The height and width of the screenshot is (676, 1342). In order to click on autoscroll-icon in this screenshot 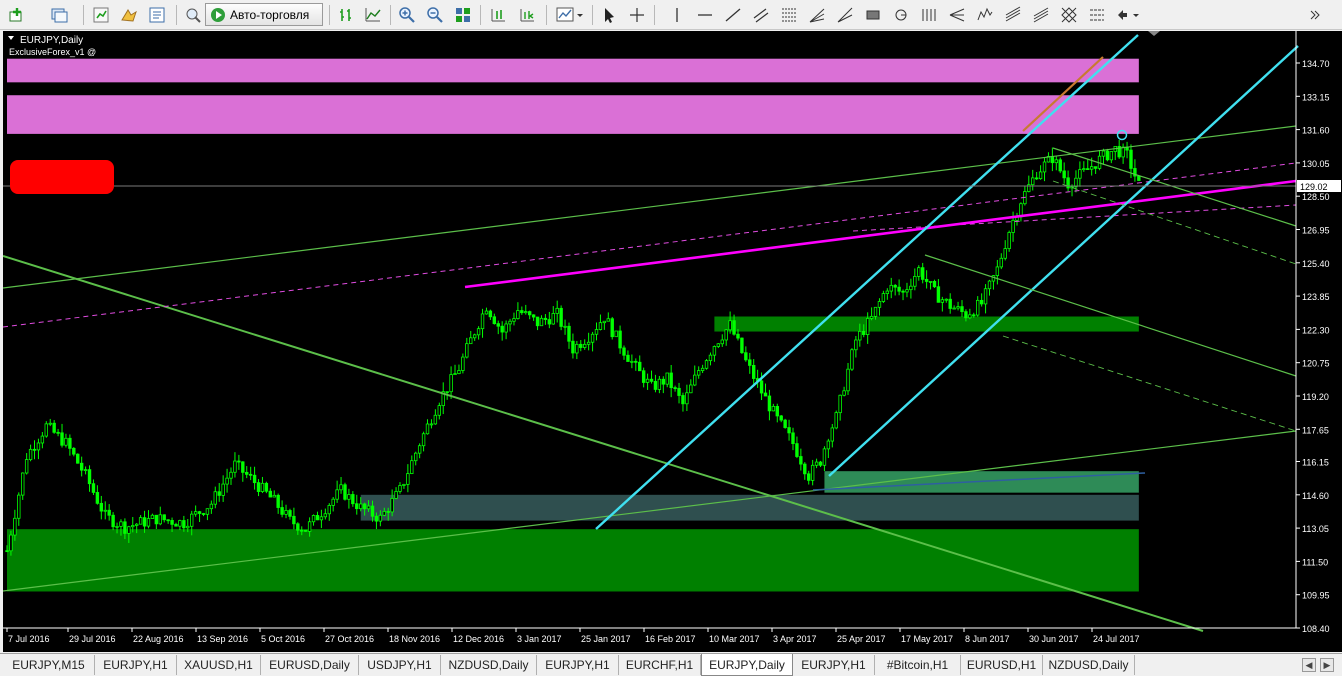, I will do `click(527, 15)`.